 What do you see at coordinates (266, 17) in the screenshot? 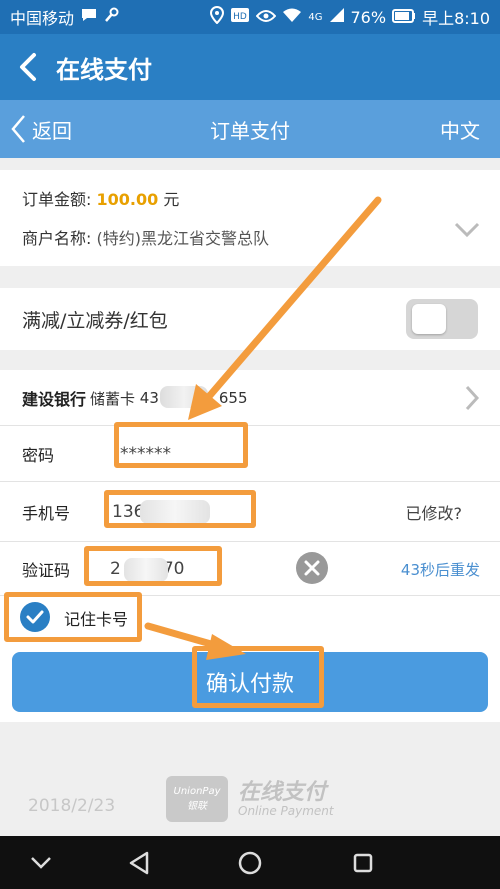
I see `eye-icon` at bounding box center [266, 17].